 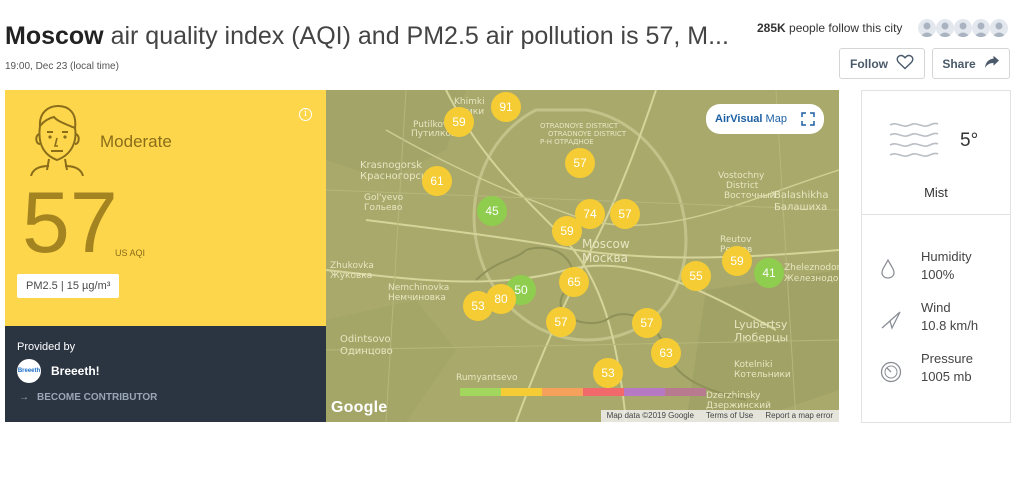 I want to click on pressure-label: Pressure, so click(x=947, y=358).